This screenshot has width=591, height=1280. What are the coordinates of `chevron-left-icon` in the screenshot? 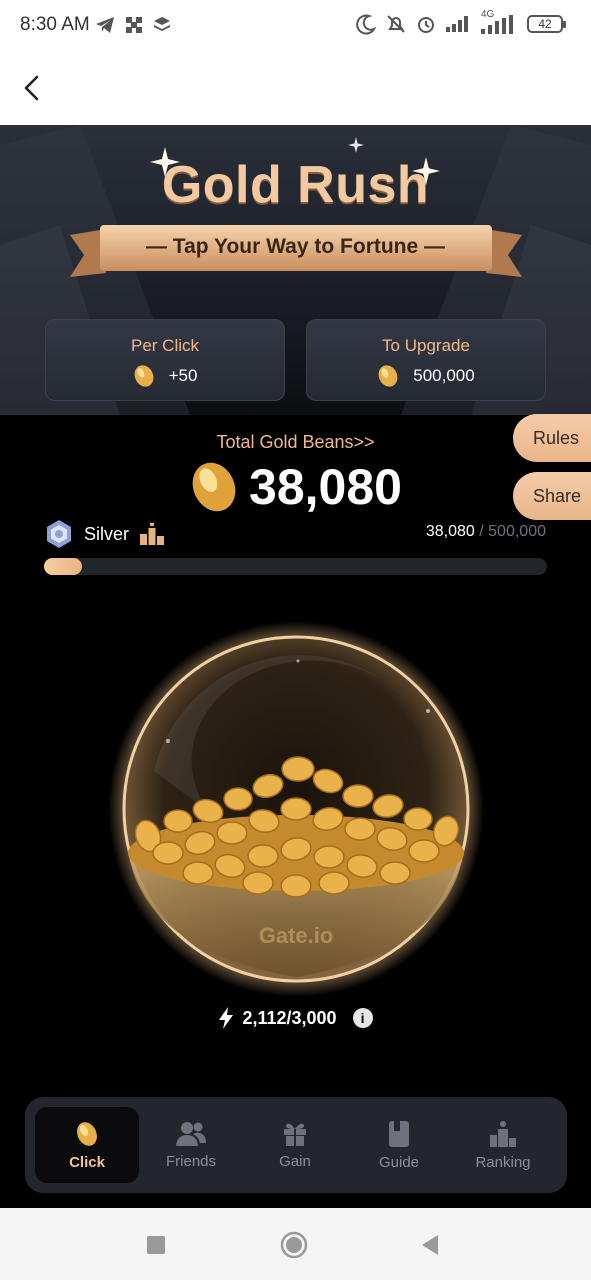 It's located at (31, 88).